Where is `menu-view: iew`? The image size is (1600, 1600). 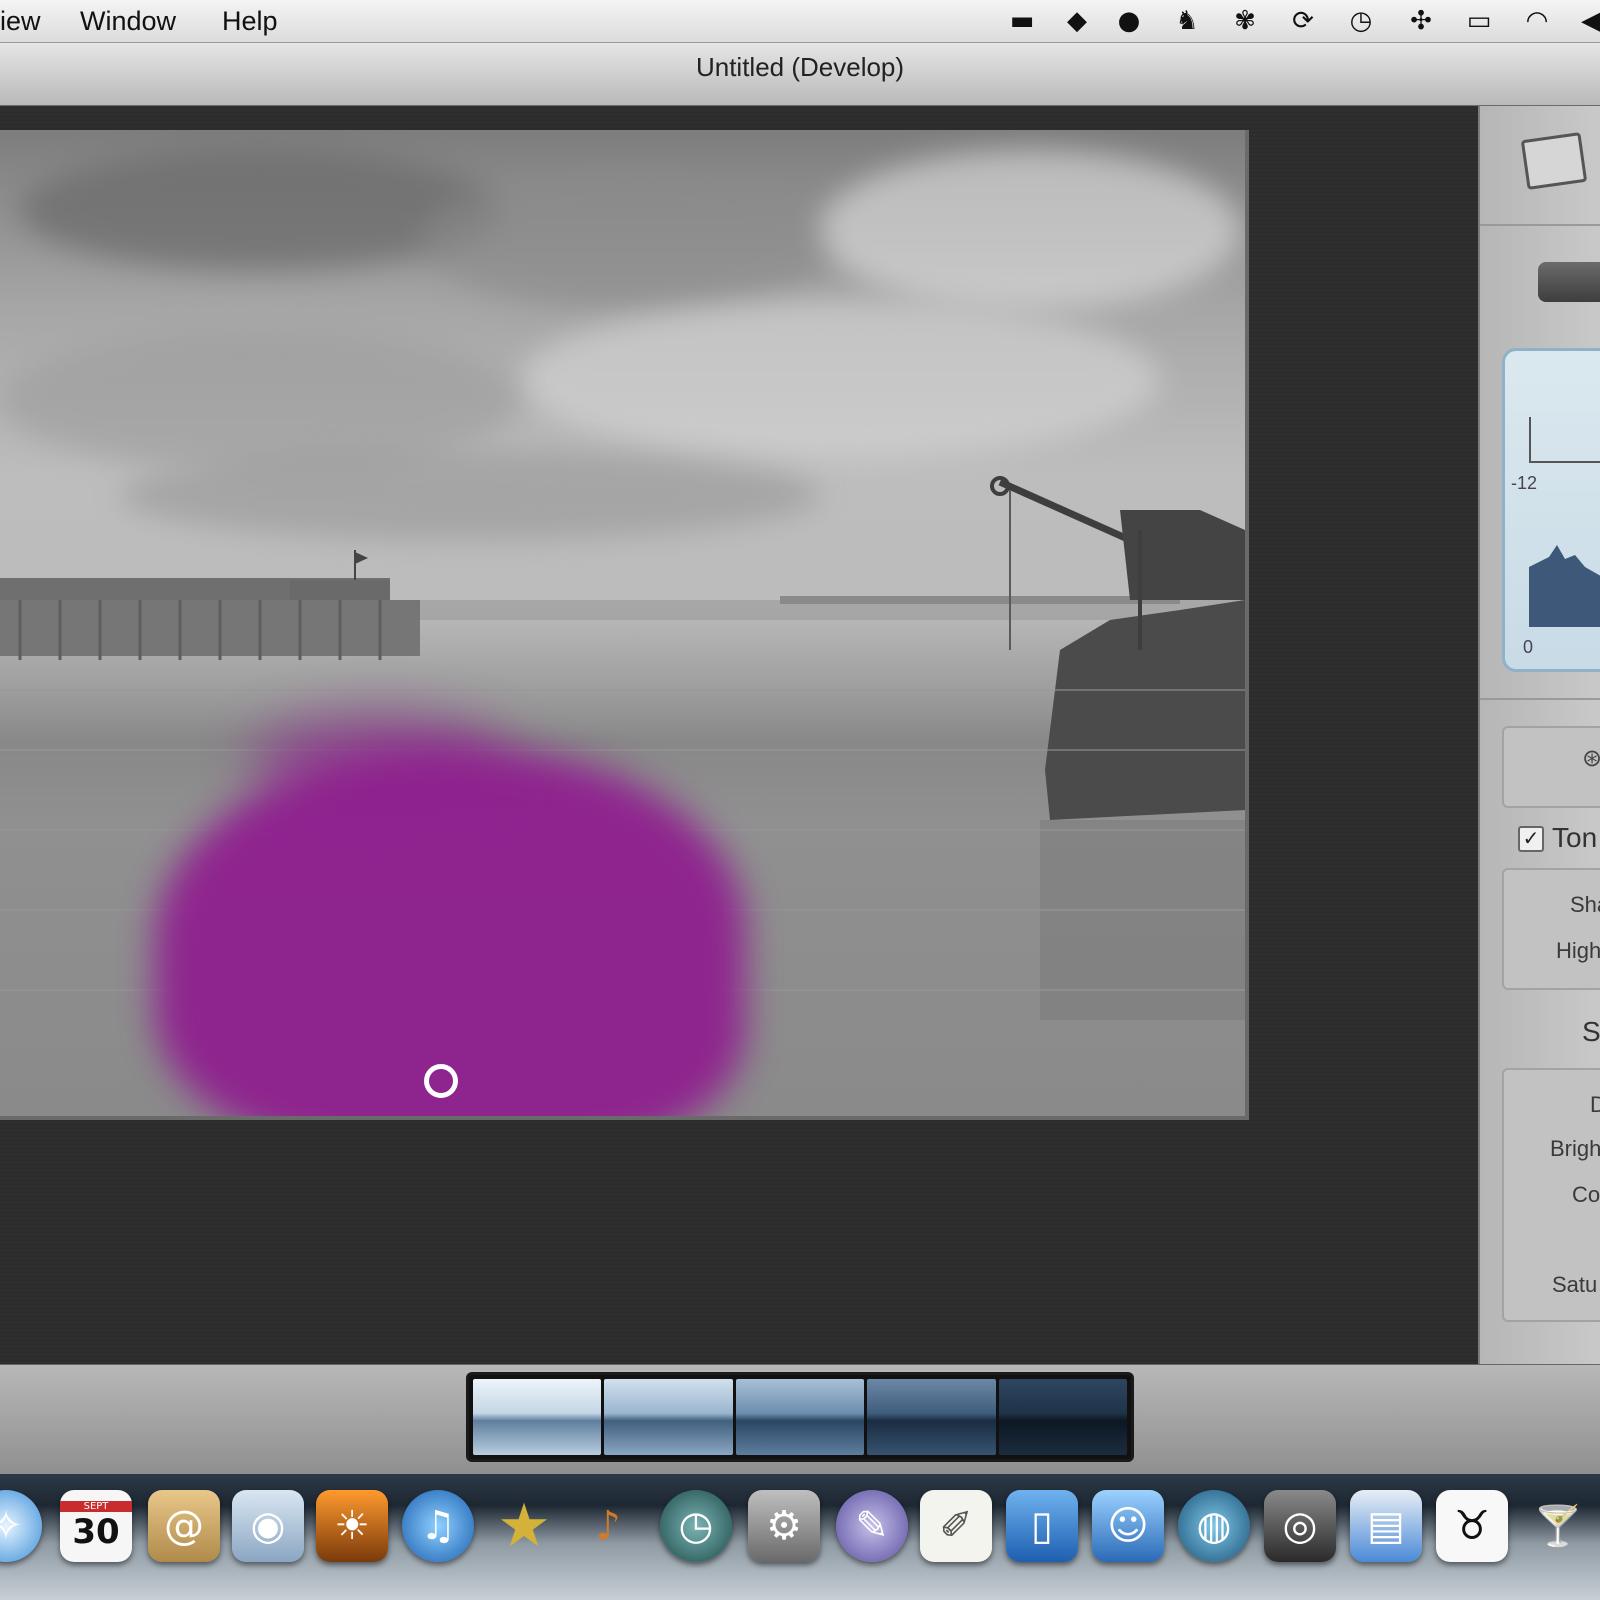
menu-view: iew is located at coordinates (20, 21).